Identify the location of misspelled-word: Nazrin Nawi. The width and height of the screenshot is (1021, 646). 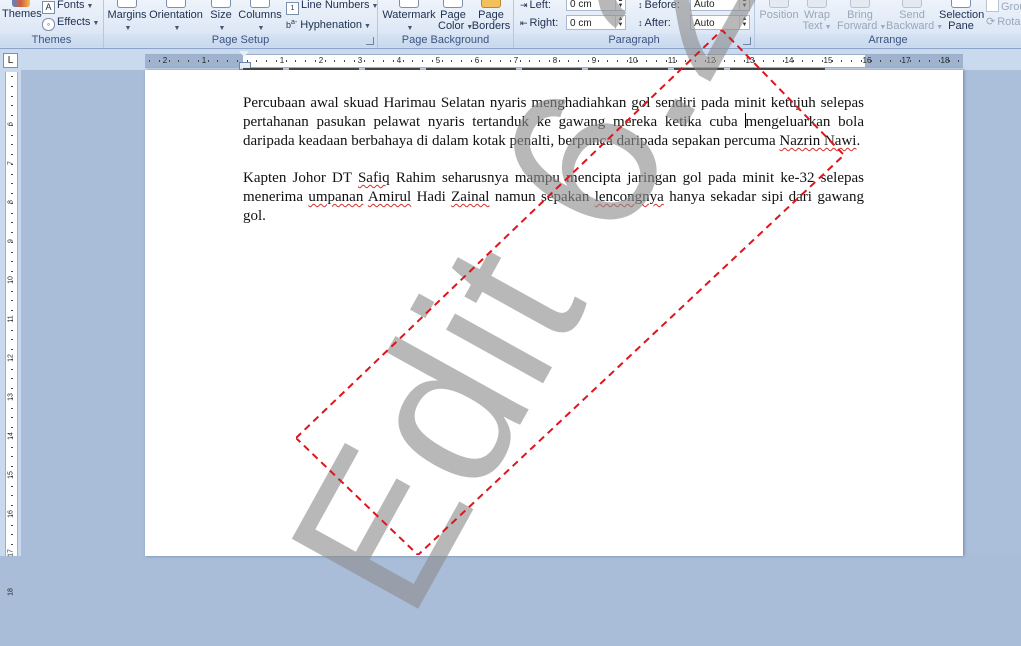
(817, 141).